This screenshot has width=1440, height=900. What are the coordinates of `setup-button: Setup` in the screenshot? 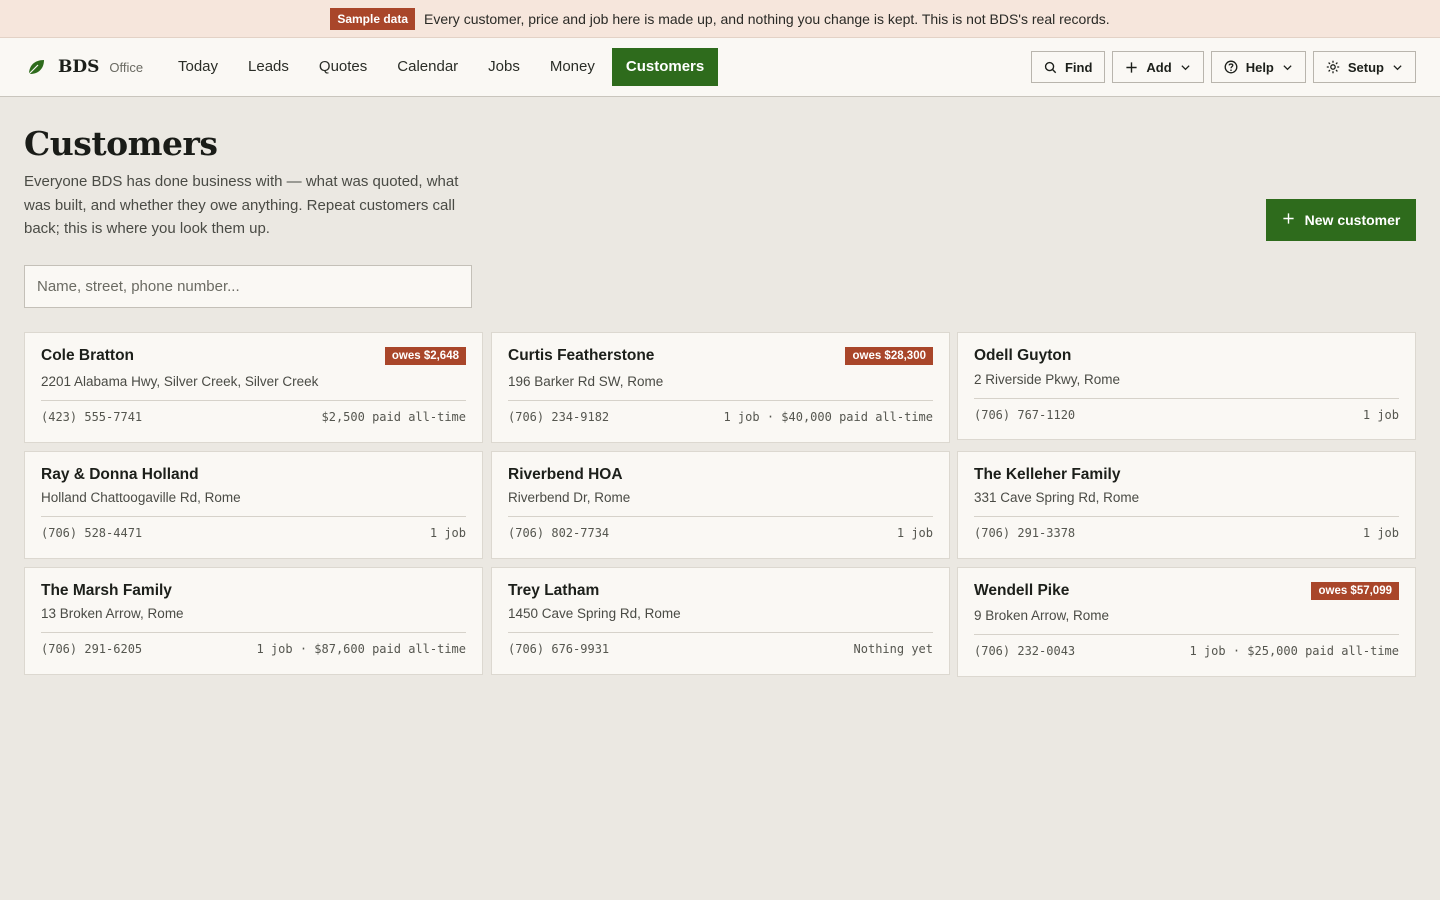 It's located at (1364, 67).